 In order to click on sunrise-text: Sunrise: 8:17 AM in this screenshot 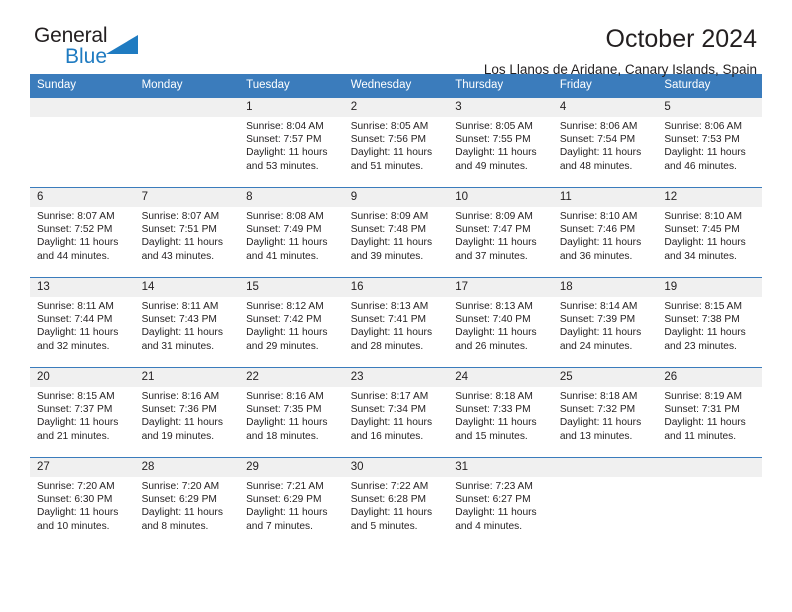, I will do `click(389, 396)`.